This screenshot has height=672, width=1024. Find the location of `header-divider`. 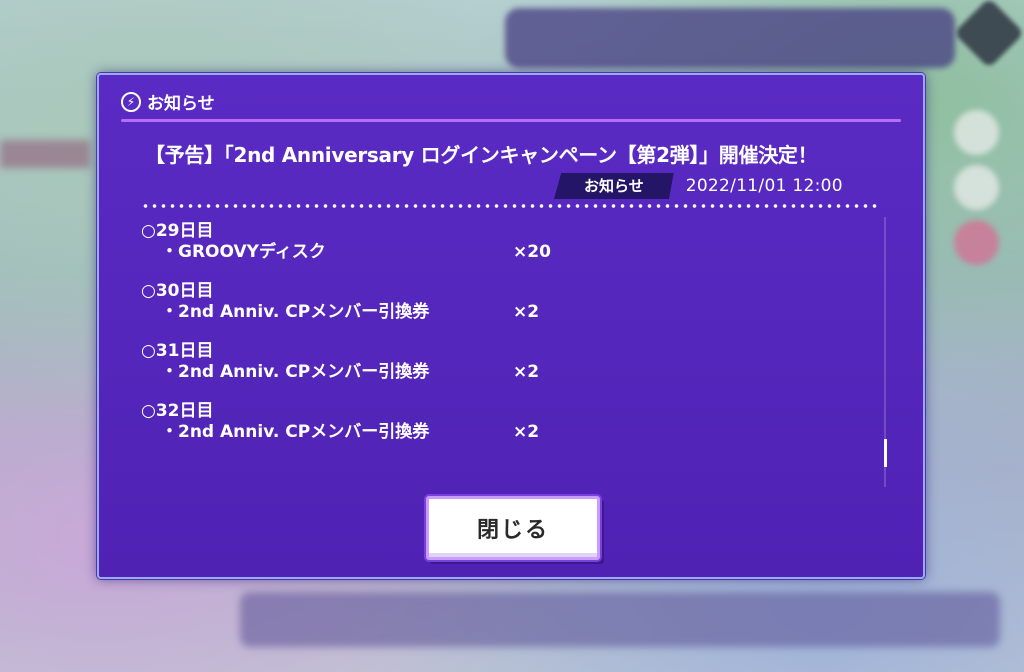

header-divider is located at coordinates (511, 120).